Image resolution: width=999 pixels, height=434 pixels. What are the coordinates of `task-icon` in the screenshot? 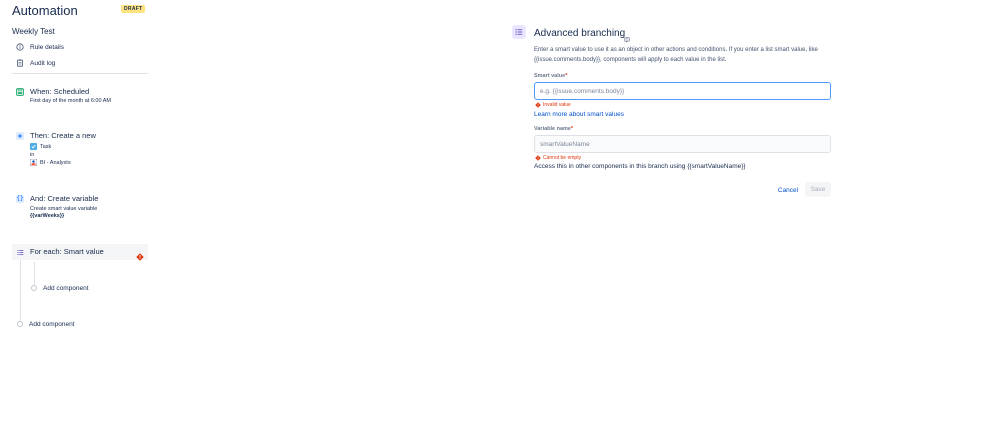 It's located at (33, 146).